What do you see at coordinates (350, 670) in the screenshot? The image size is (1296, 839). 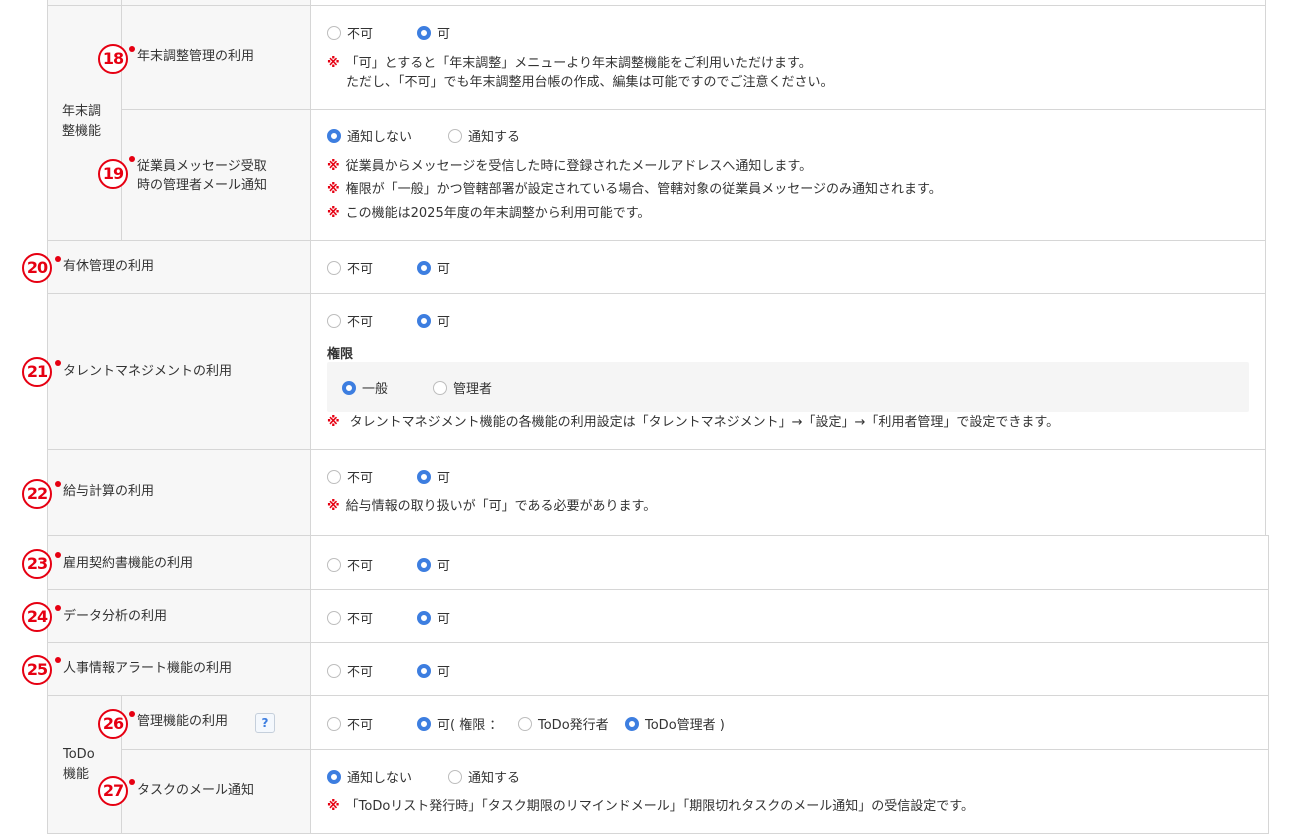 I see `row25-radio-no: 不可` at bounding box center [350, 670].